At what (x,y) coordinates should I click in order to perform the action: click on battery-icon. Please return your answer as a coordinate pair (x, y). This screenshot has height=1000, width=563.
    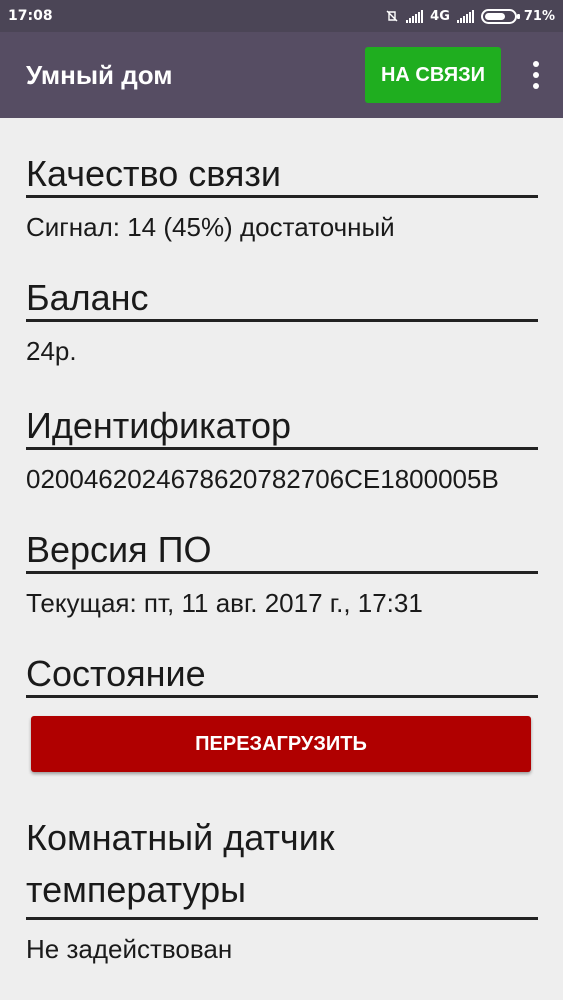
    Looking at the image, I should click on (500, 16).